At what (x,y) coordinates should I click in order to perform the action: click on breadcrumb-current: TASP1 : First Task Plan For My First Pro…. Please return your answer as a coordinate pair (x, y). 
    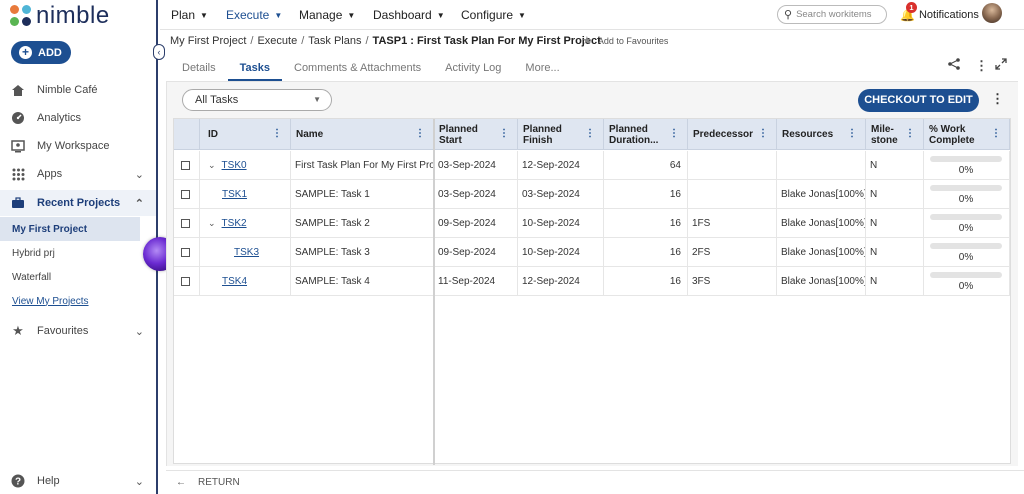
    Looking at the image, I should click on (486, 41).